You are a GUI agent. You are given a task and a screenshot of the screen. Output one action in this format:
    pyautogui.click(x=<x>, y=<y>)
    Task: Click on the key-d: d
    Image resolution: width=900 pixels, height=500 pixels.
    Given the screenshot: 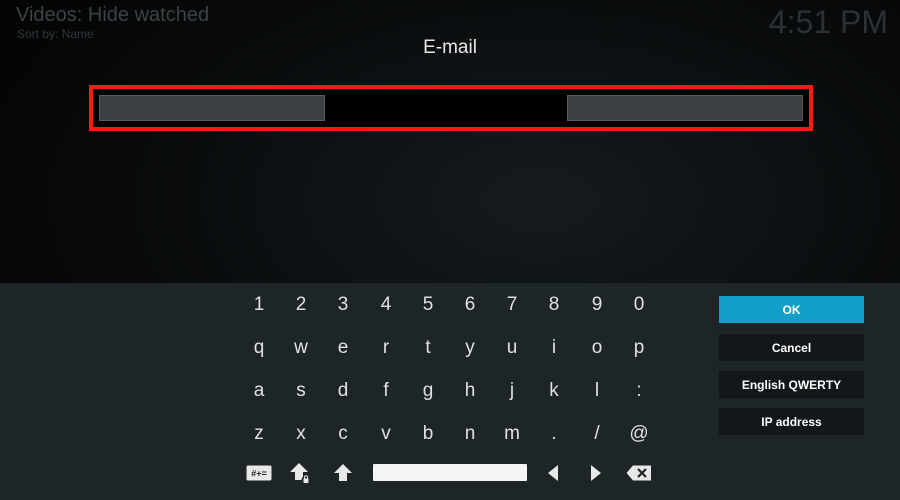 What is the action you would take?
    pyautogui.click(x=343, y=391)
    